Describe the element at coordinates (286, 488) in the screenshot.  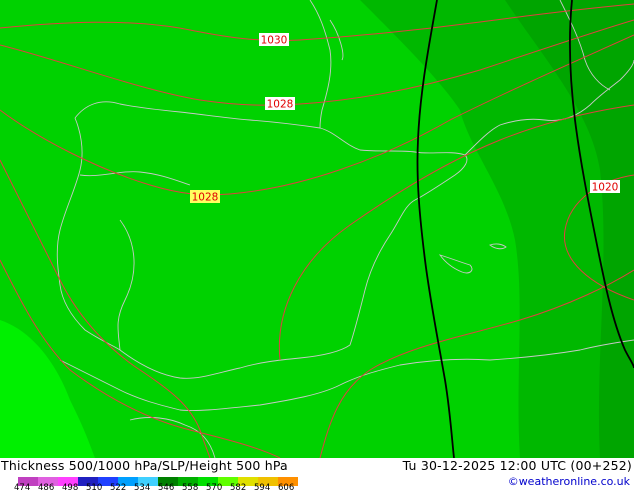
I see `scale-tick-label: 606` at that location.